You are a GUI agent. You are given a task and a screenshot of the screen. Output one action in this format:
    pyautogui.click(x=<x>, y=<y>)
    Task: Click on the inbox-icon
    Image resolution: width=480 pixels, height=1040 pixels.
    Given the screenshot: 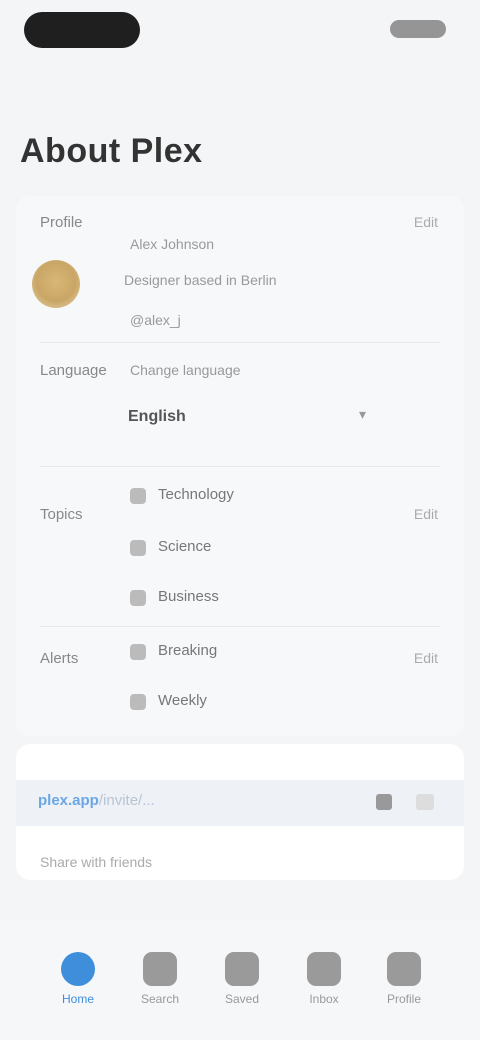 What is the action you would take?
    pyautogui.click(x=324, y=969)
    